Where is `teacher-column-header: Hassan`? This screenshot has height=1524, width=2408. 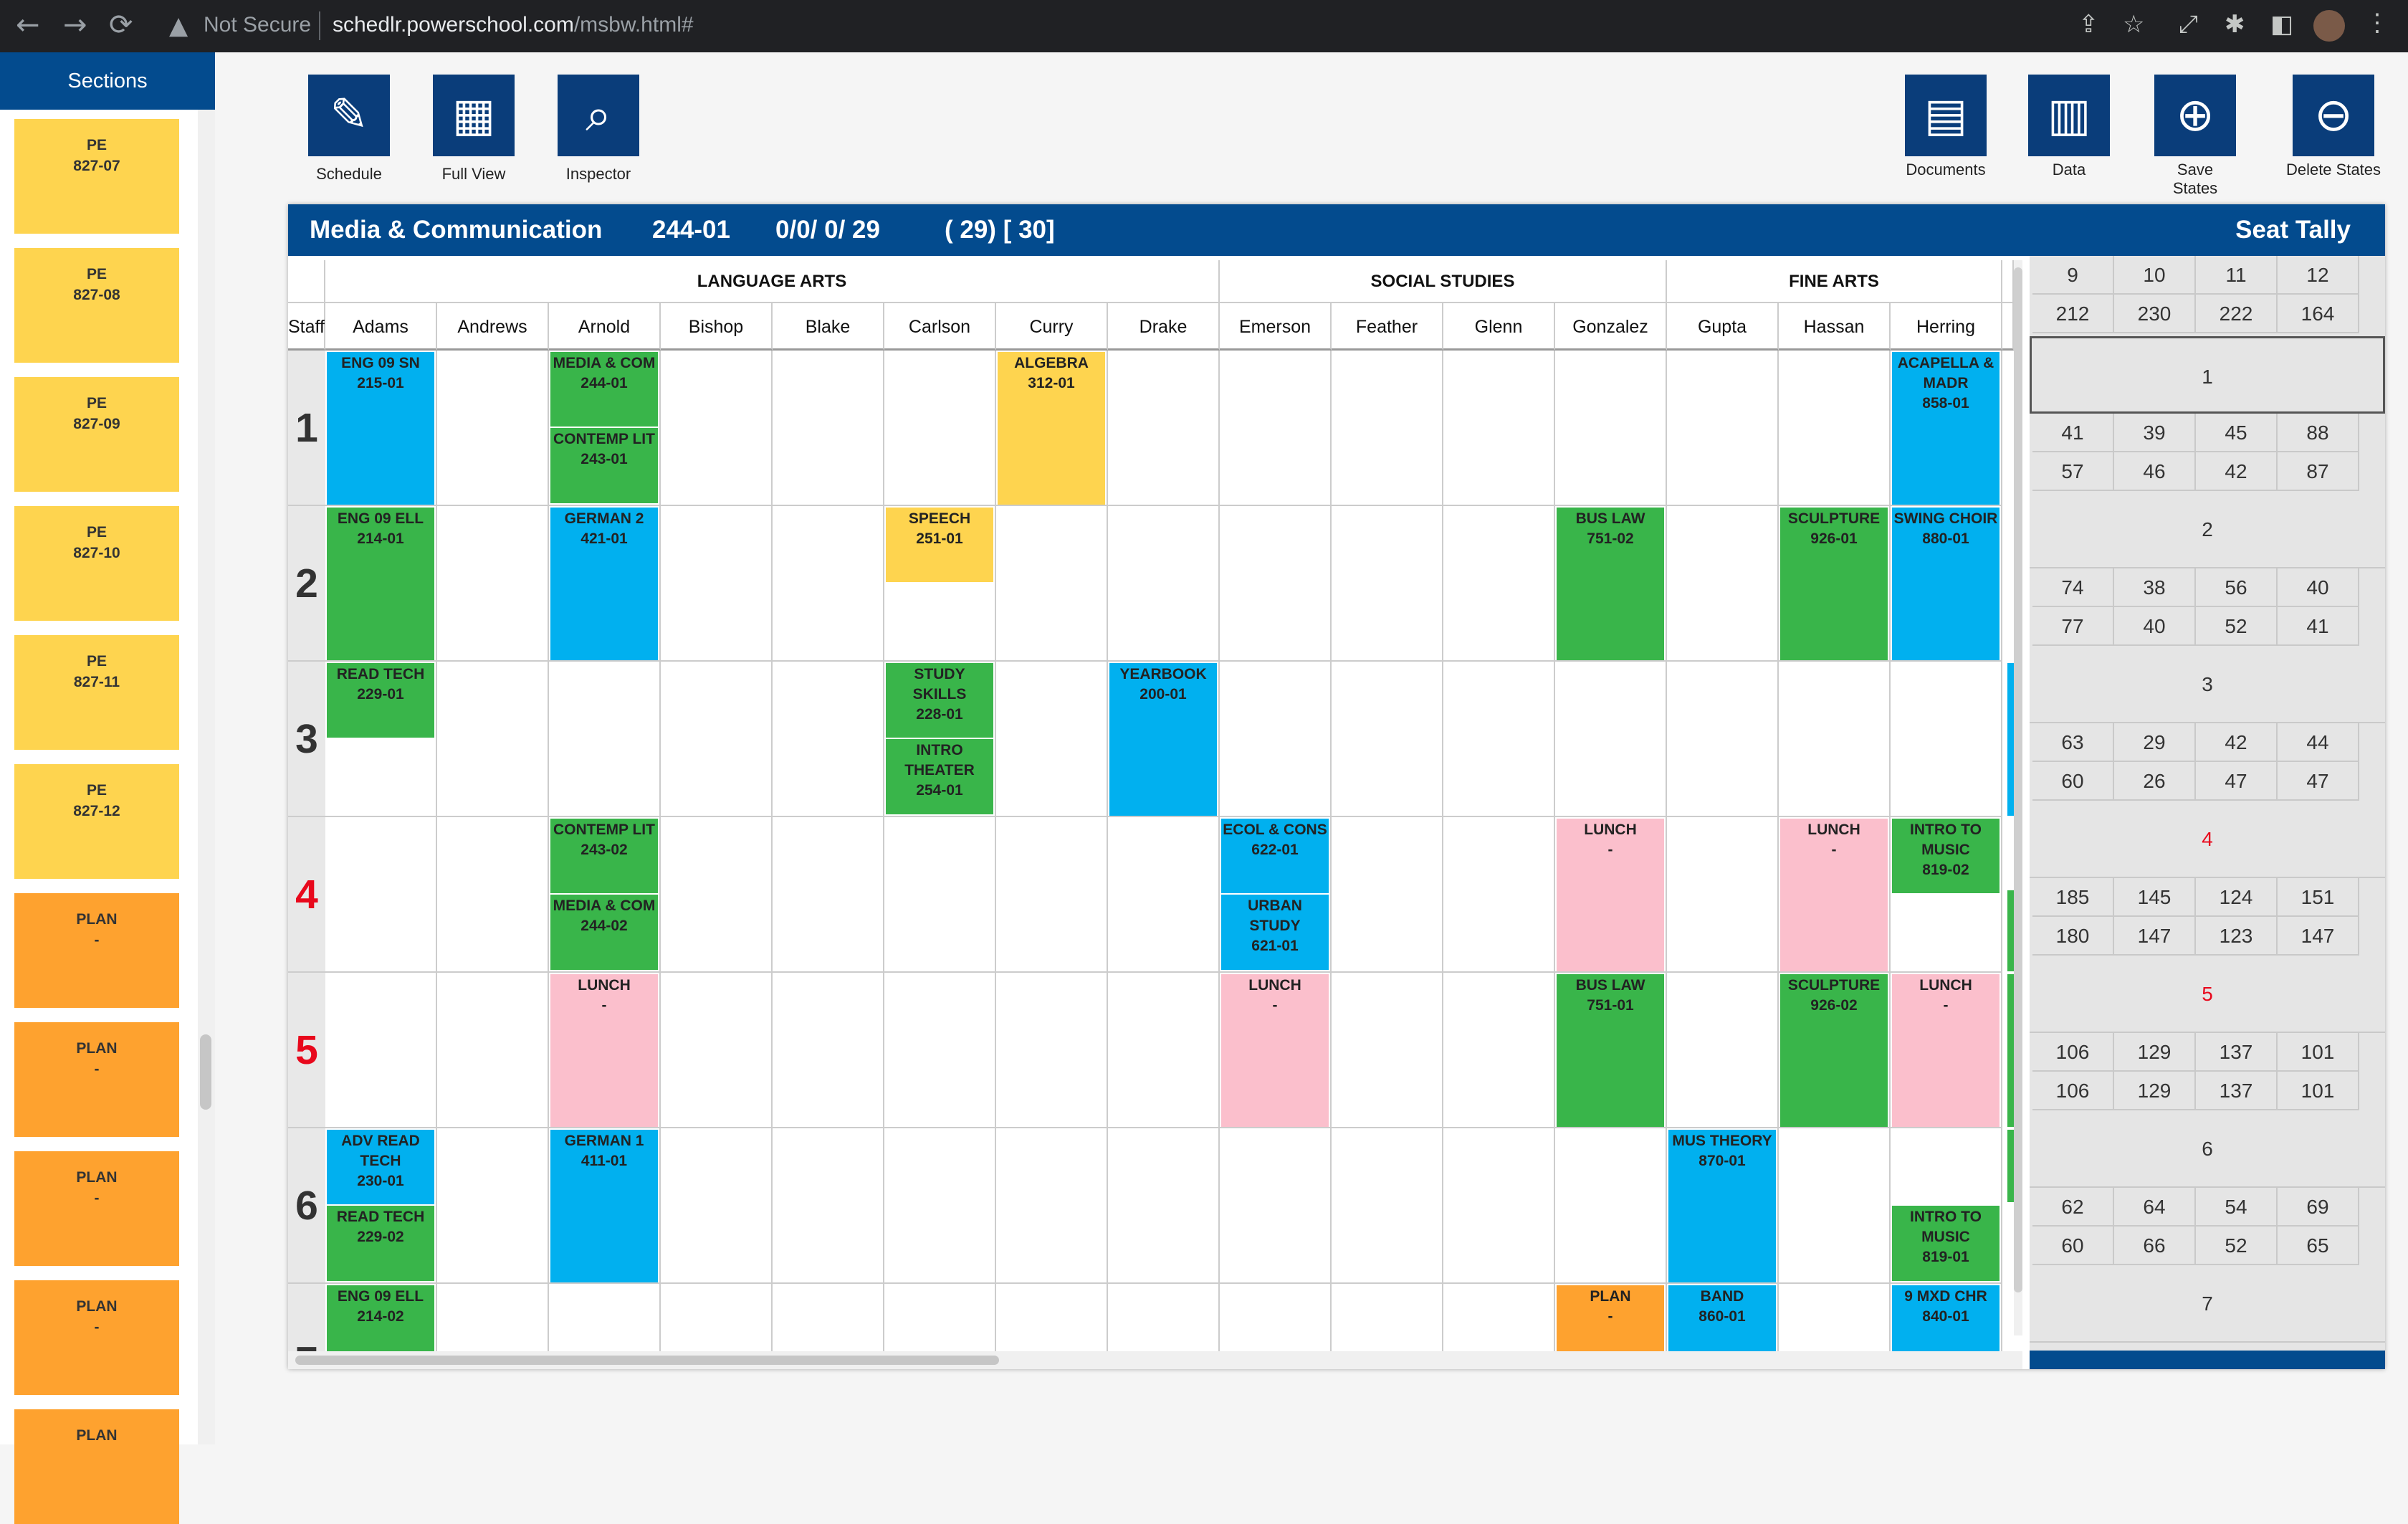
teacher-column-header: Hassan is located at coordinates (1835, 327).